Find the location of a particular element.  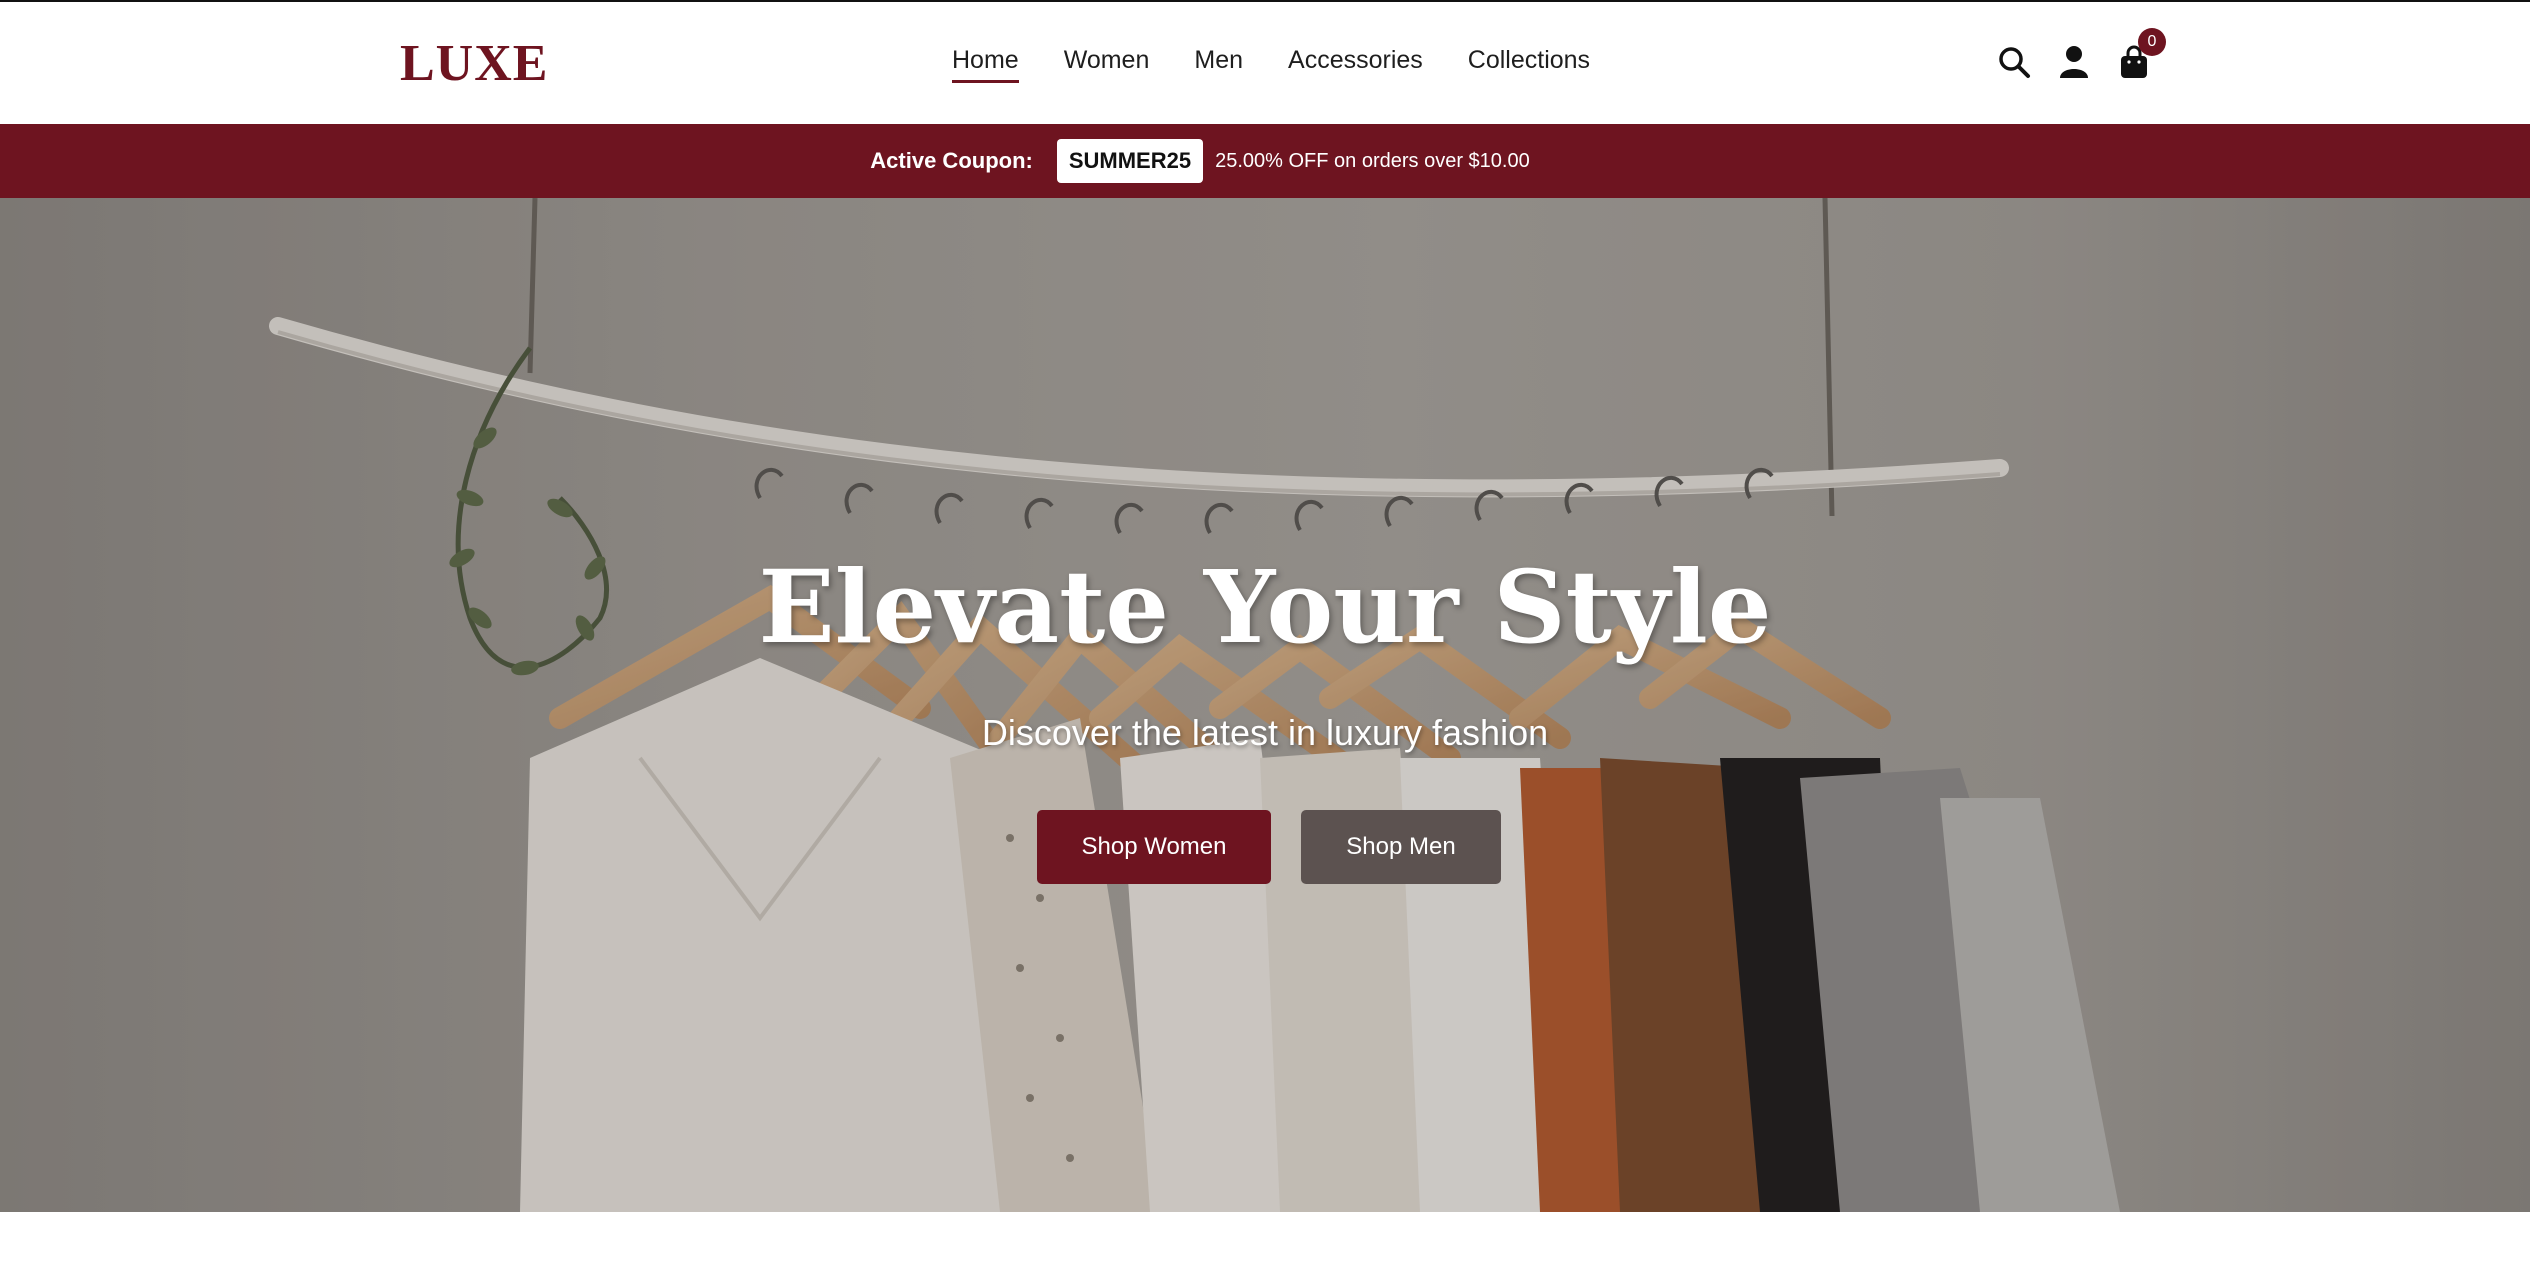

coupon-description: 25.00% OFF on orders over $10.00 is located at coordinates (1372, 160).